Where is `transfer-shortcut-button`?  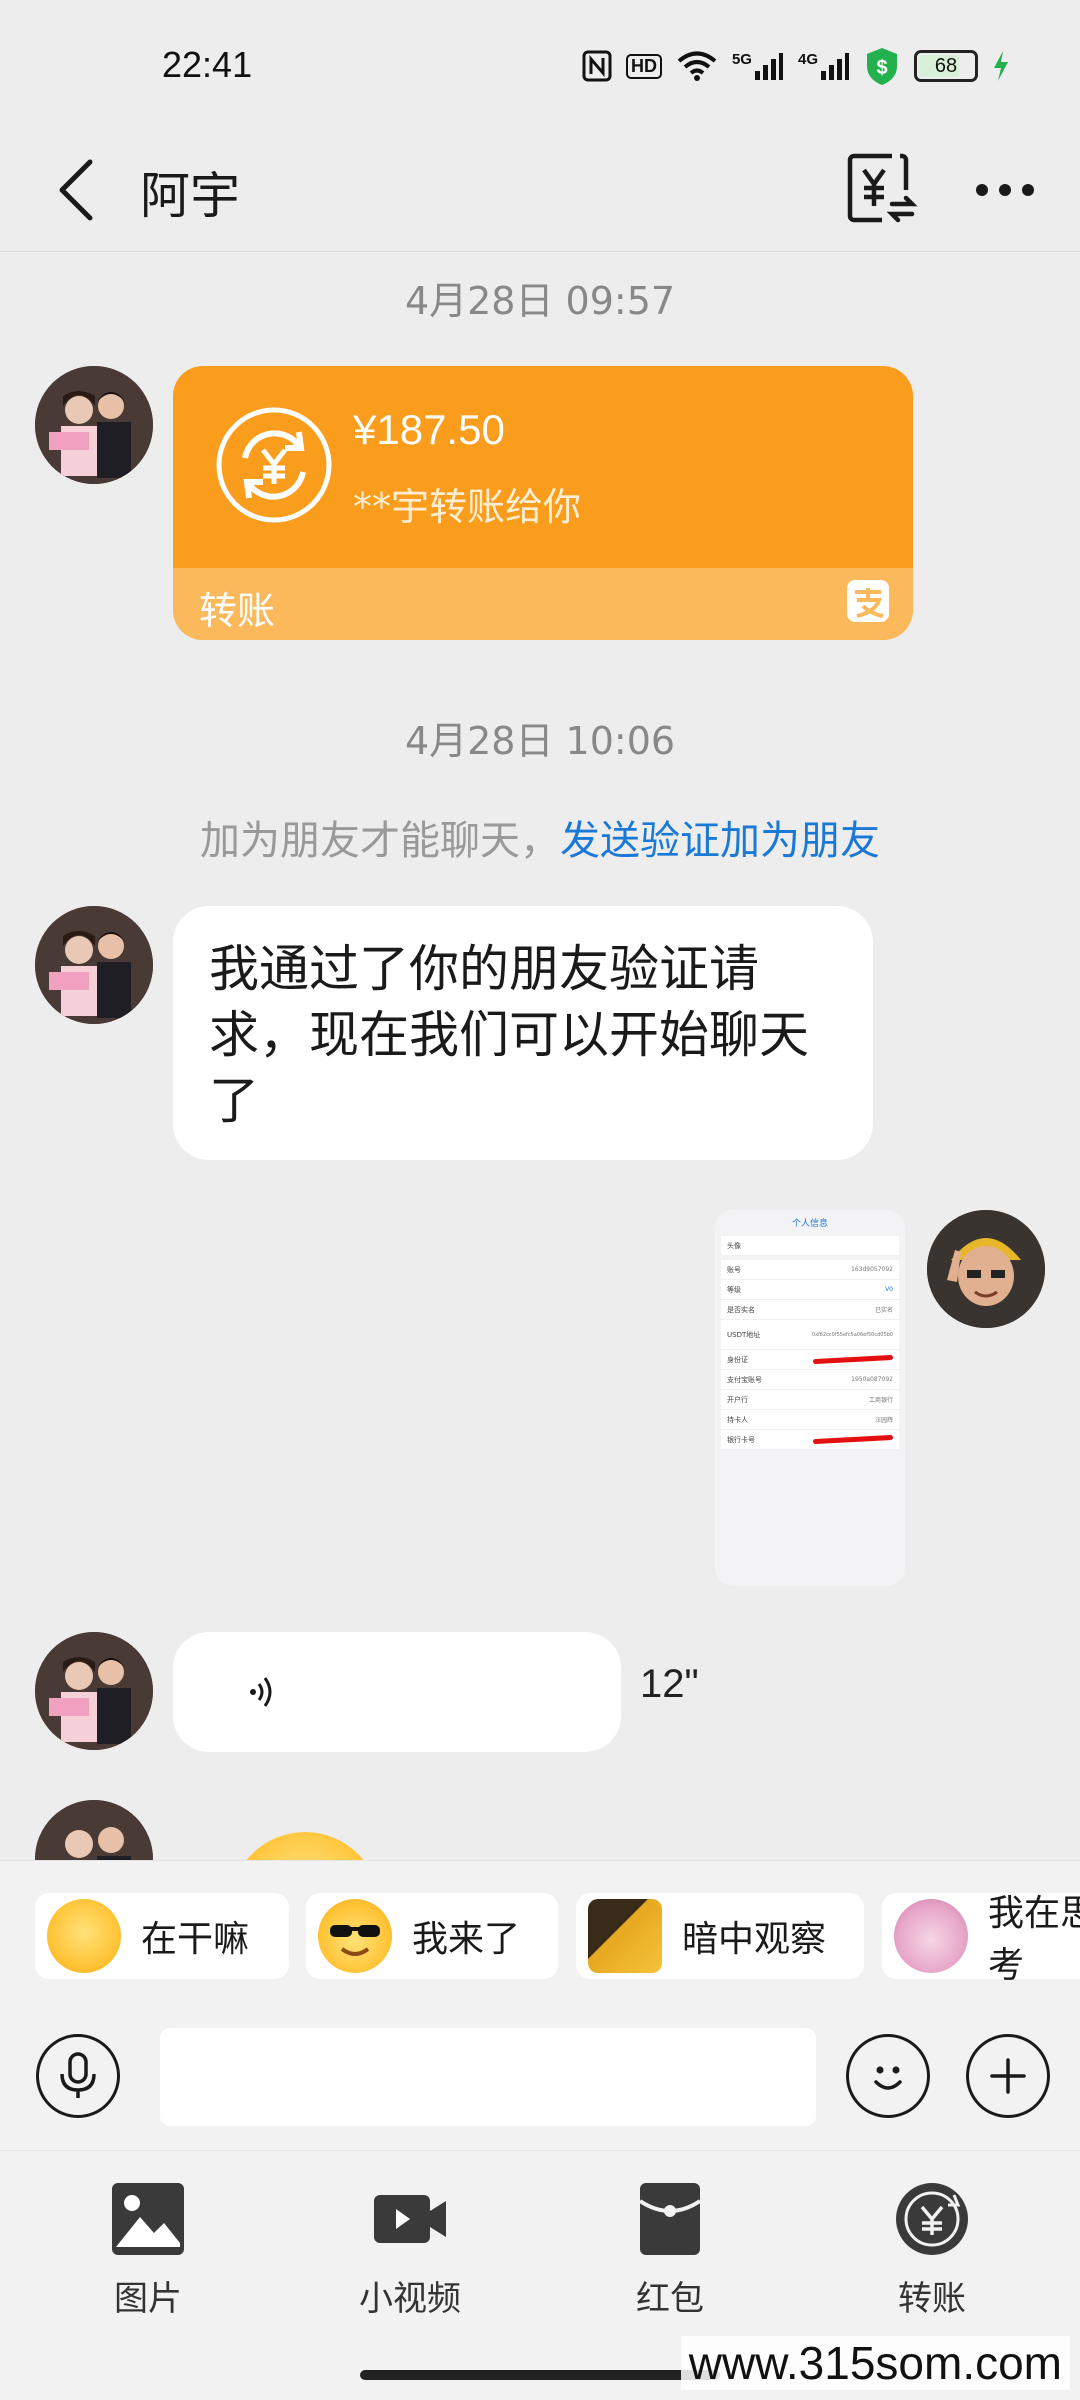 transfer-shortcut-button is located at coordinates (880, 188).